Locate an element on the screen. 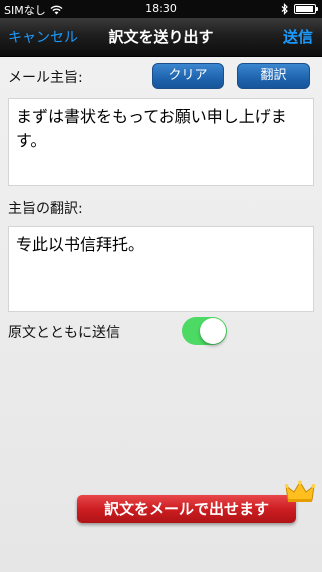 This screenshot has width=322, height=572. battery-icon is located at coordinates (306, 9).